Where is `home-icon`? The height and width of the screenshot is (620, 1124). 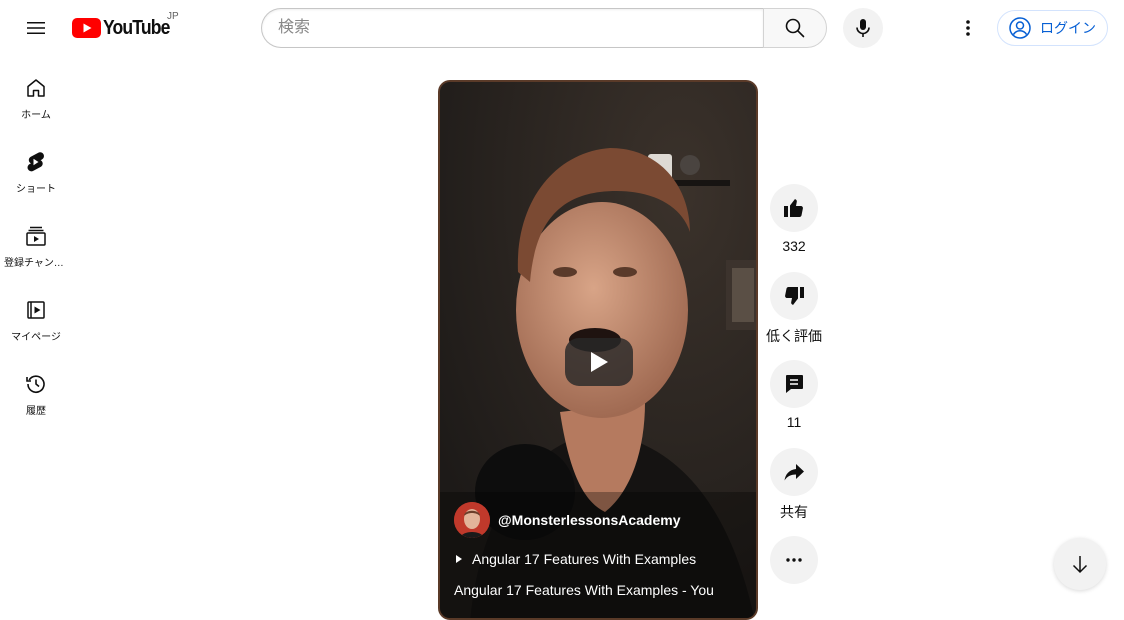
home-icon is located at coordinates (36, 88).